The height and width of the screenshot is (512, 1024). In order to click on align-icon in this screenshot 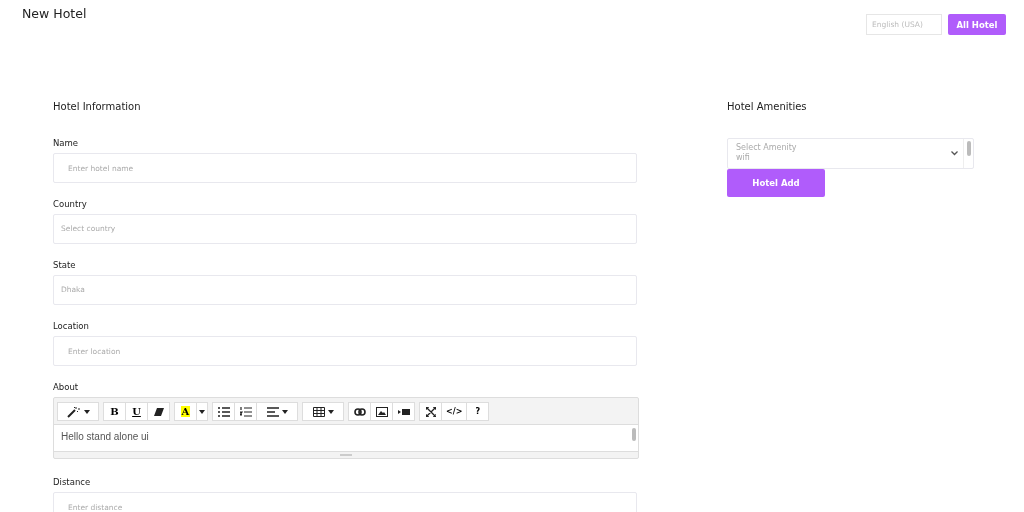, I will do `click(272, 411)`.